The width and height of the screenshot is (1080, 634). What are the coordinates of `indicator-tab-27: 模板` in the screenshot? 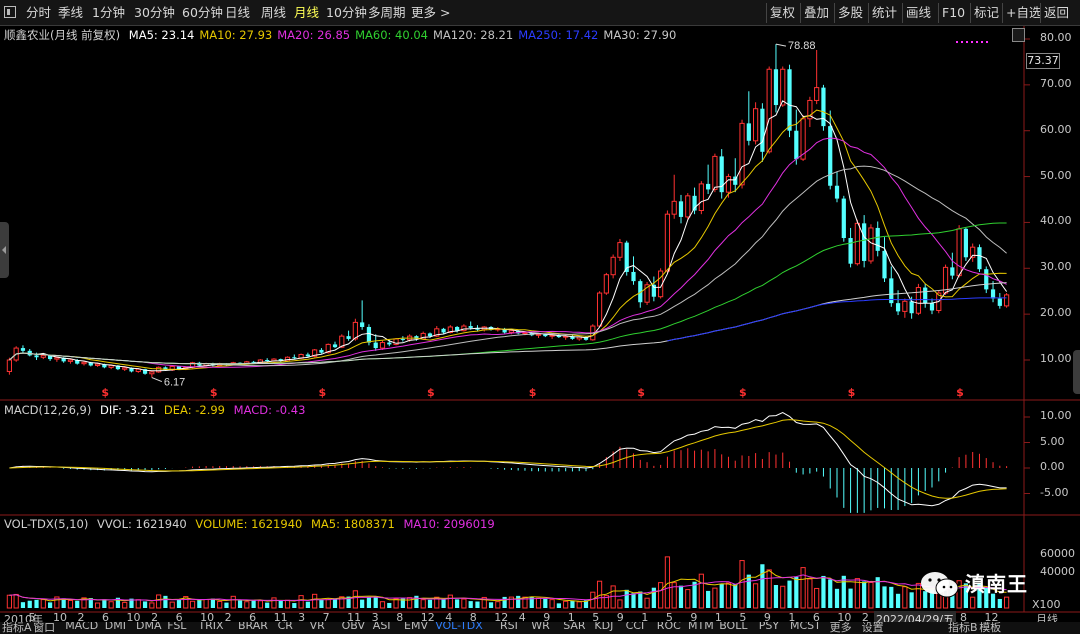 It's located at (990, 628).